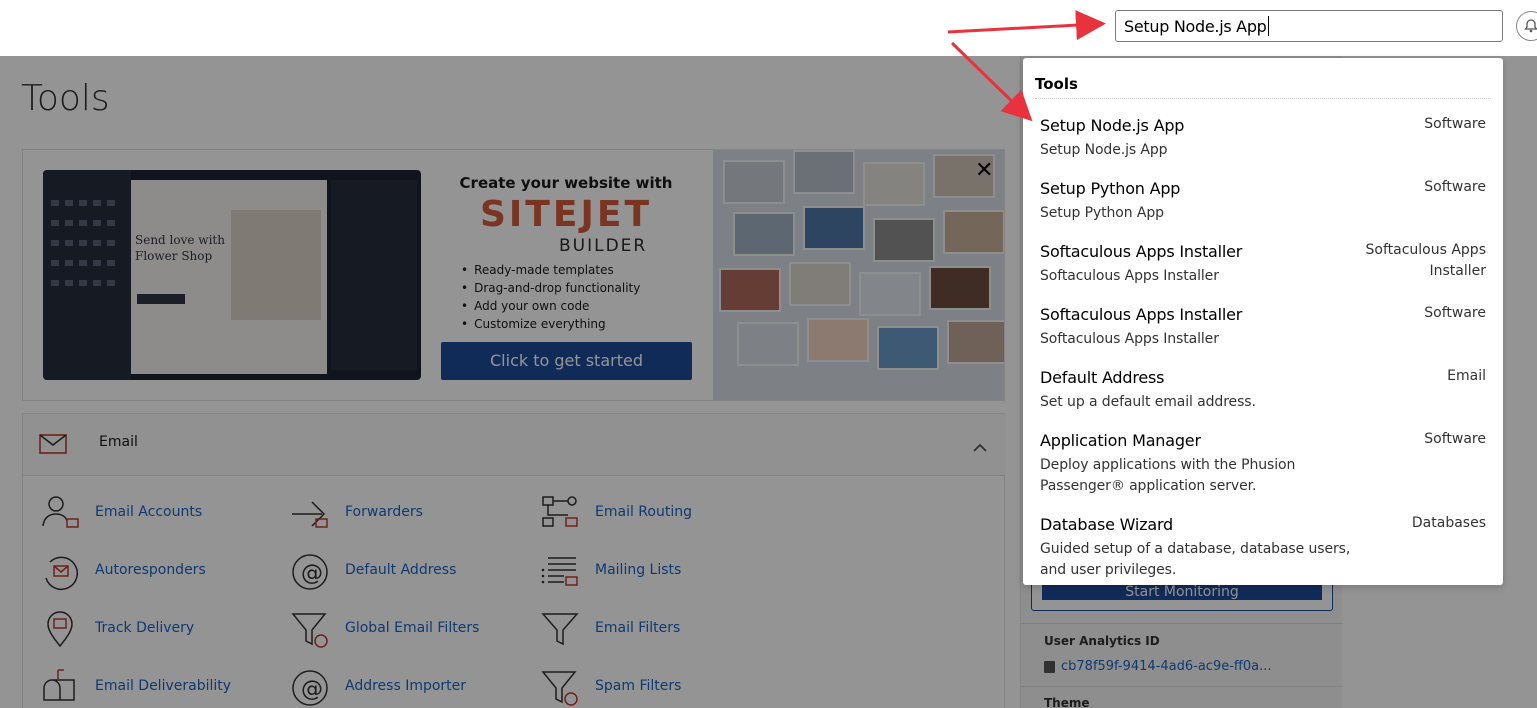 The image size is (1537, 708). Describe the element at coordinates (1195, 26) in the screenshot. I see `search-input-value: Setup Node.js App` at that location.